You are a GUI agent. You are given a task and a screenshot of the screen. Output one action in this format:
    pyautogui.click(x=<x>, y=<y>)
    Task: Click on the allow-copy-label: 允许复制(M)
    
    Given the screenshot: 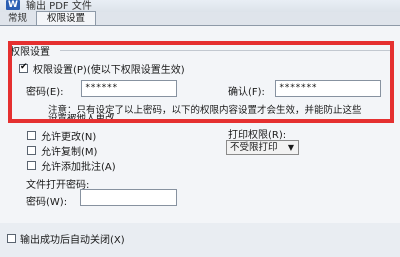 What is the action you would take?
    pyautogui.click(x=69, y=152)
    